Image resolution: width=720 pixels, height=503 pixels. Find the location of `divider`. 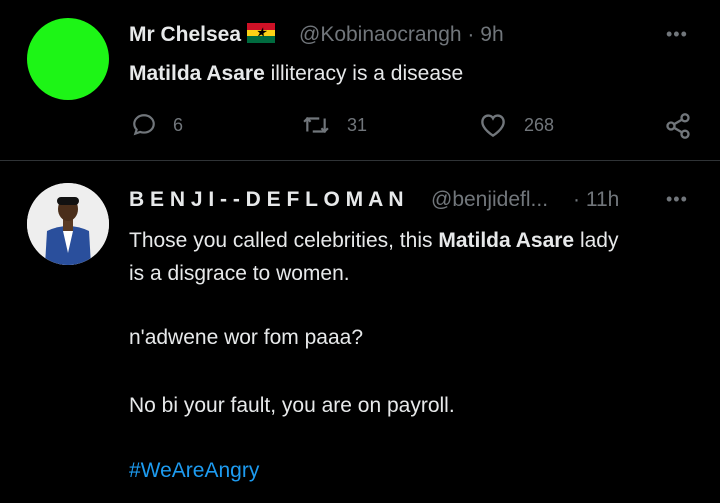

divider is located at coordinates (360, 160).